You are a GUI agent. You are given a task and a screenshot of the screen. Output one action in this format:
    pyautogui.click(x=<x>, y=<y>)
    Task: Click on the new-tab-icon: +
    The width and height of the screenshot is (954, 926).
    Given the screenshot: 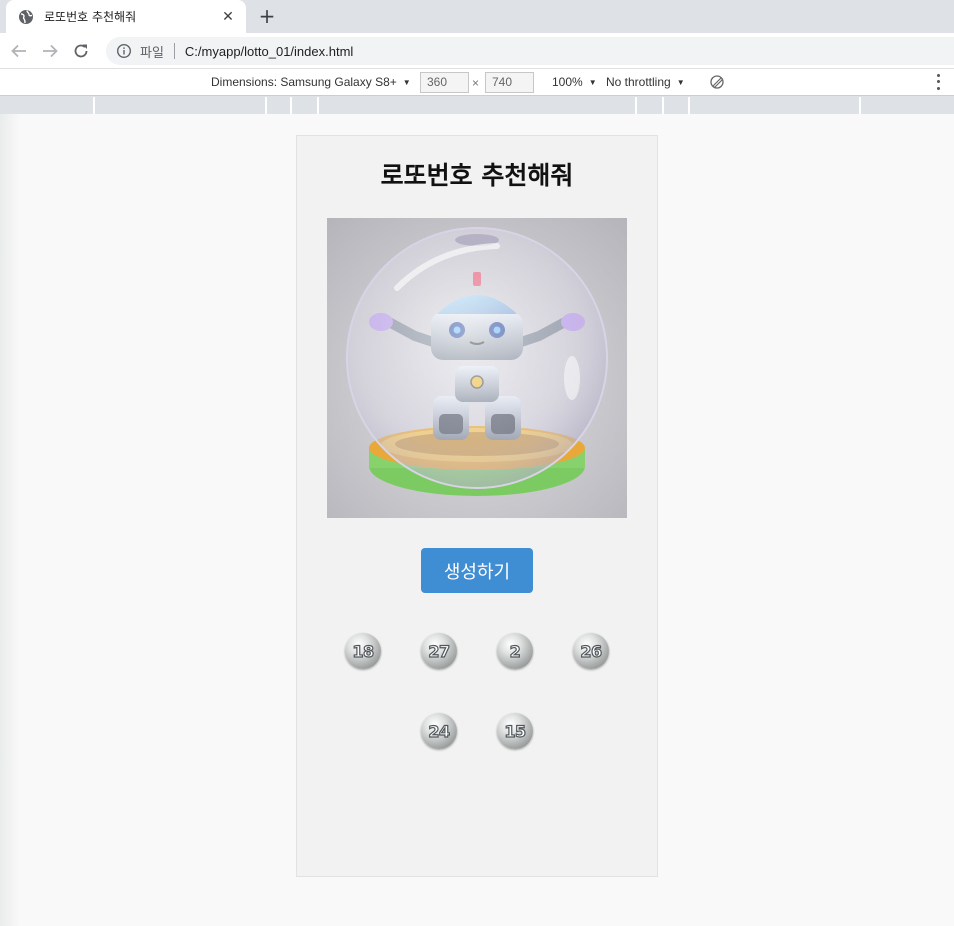 What is the action you would take?
    pyautogui.click(x=267, y=16)
    